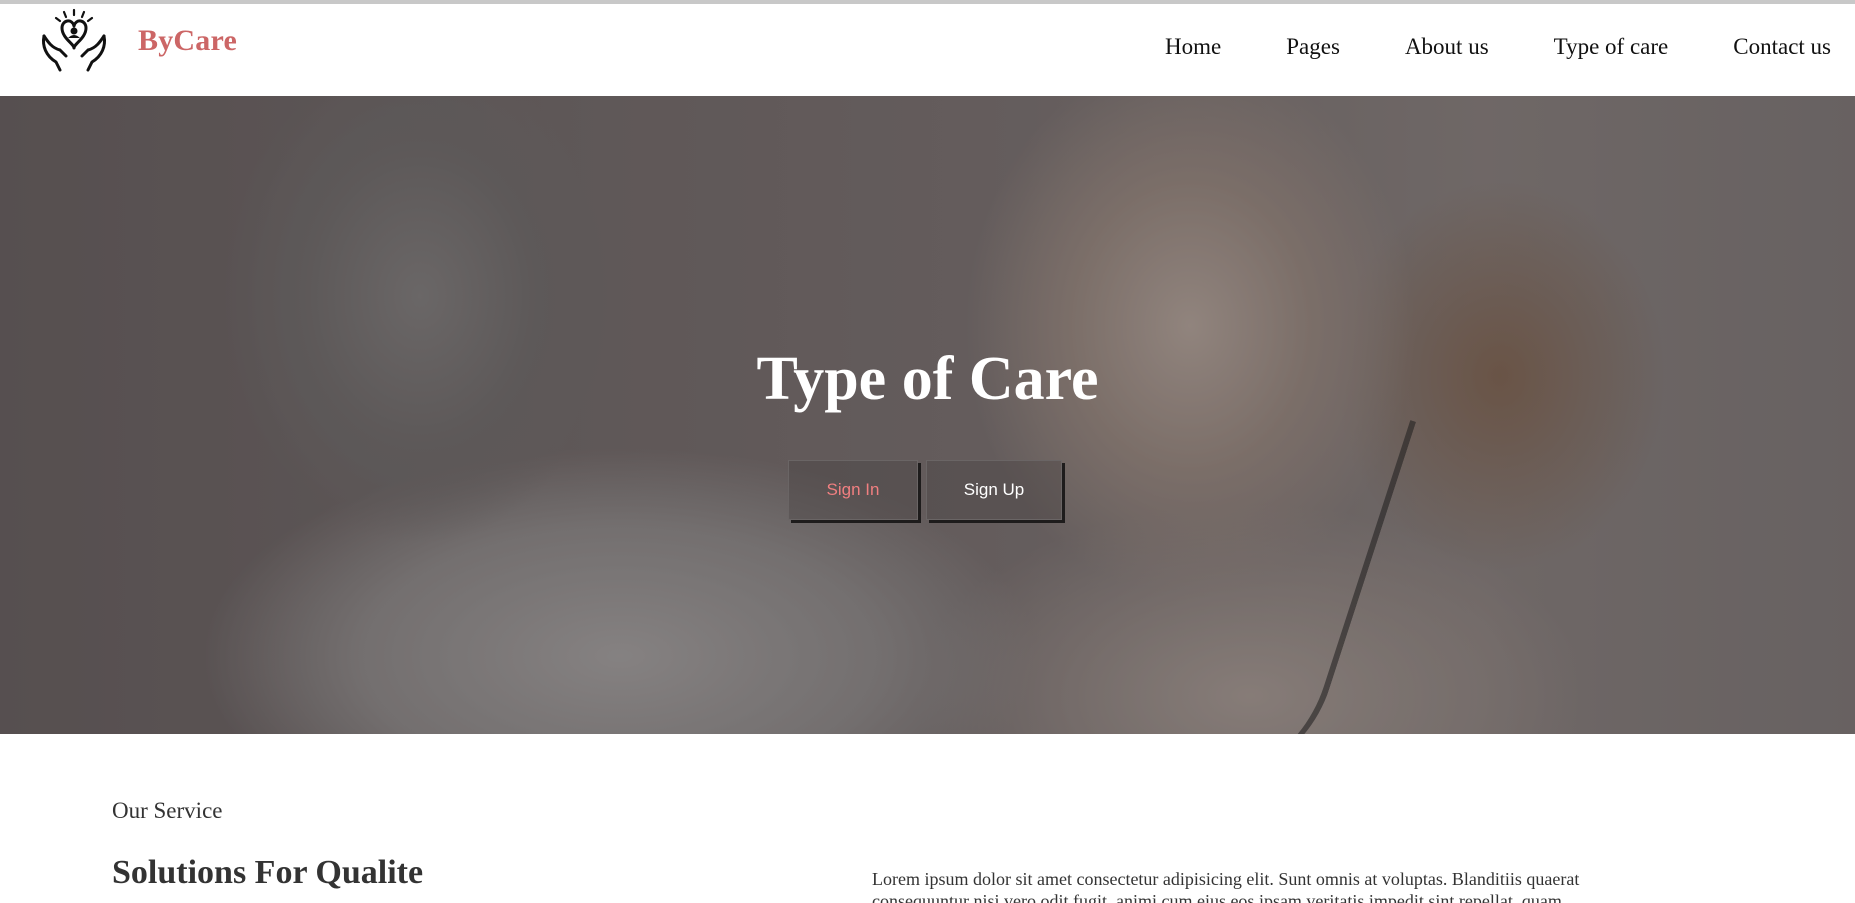  I want to click on care-hands-heart-icon, so click(74, 41).